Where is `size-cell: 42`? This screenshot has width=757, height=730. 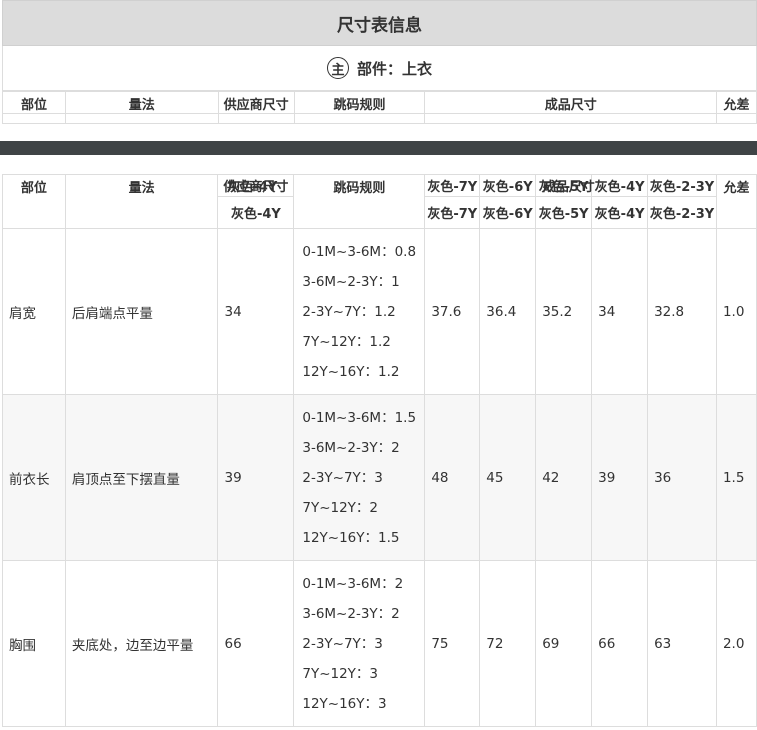 size-cell: 42 is located at coordinates (564, 477).